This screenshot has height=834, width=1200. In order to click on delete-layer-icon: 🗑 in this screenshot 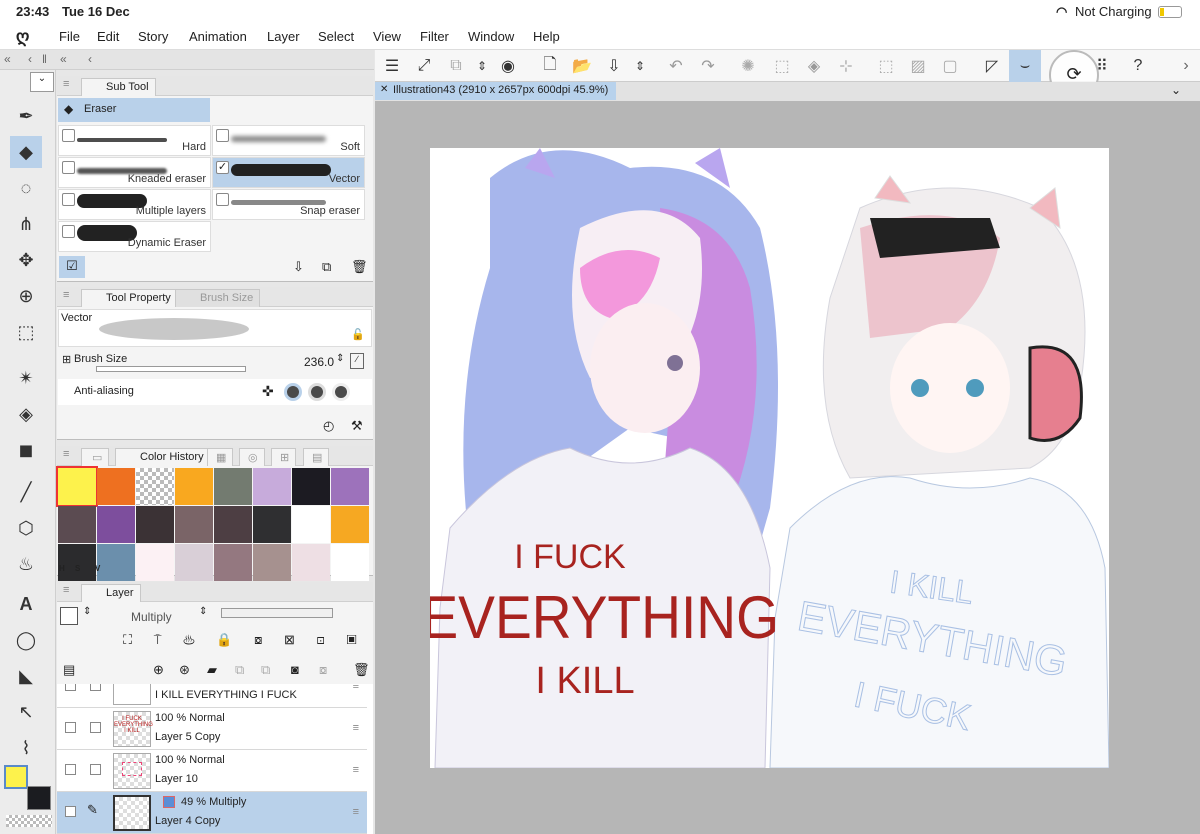, I will do `click(361, 670)`.